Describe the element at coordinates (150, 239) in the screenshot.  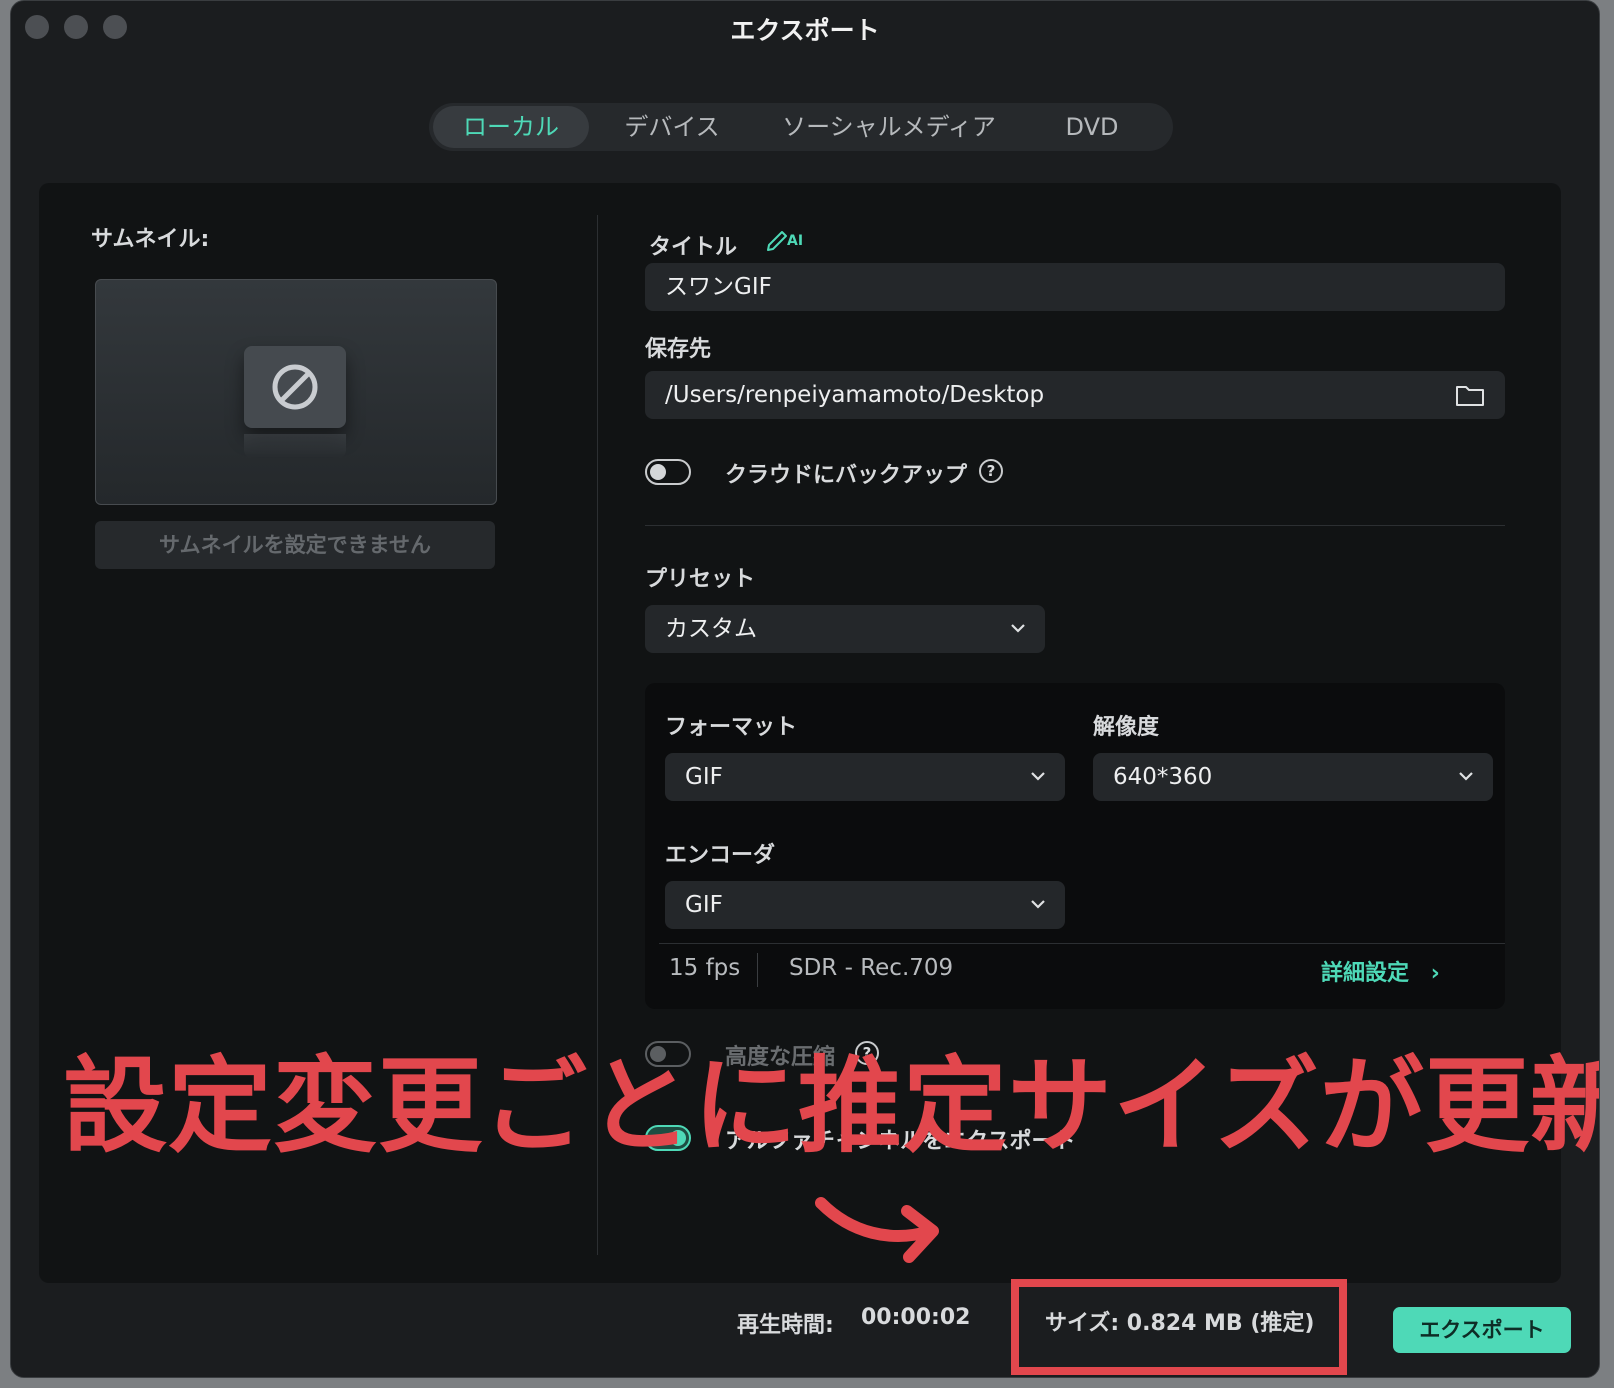
I see `thumbnail-label: サムネイル:` at that location.